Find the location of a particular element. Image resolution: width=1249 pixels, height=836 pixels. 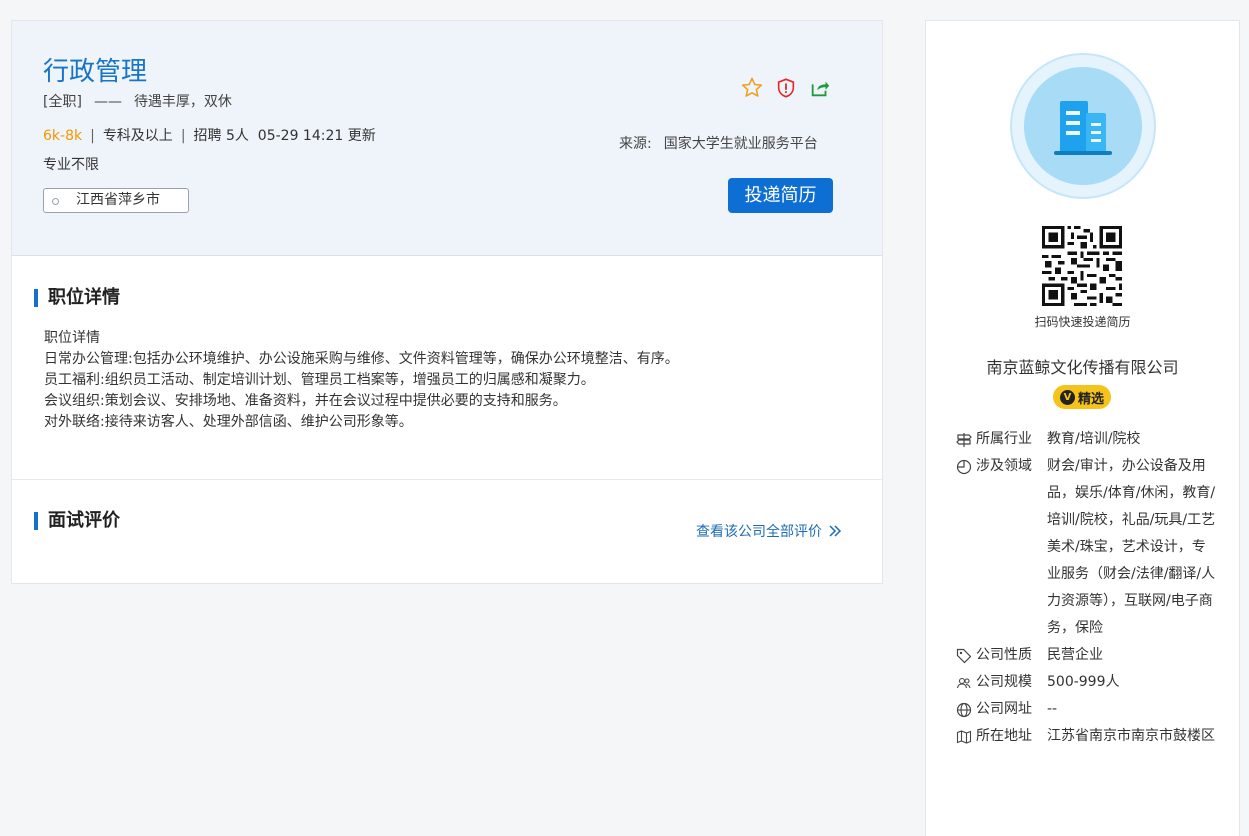

info-label: 公司规模 is located at coordinates (1004, 682).